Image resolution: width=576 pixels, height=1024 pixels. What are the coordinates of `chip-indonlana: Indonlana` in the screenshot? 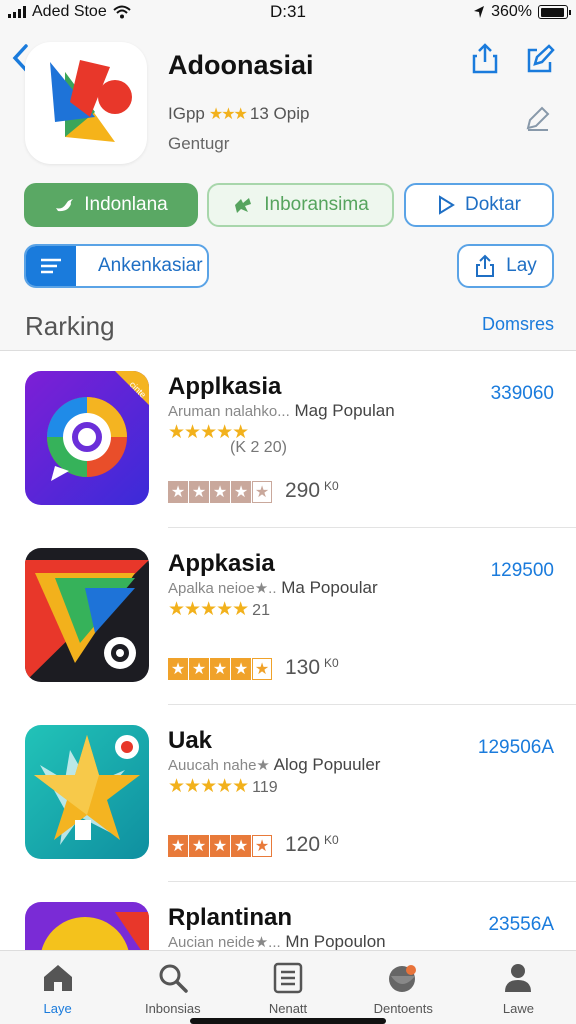 It's located at (111, 205).